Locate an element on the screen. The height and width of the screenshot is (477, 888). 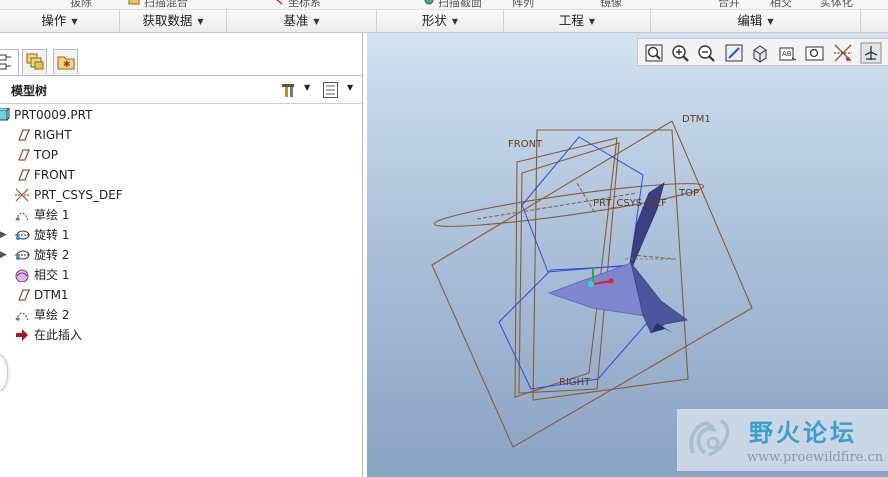
group-get-data-label: 获取数据 is located at coordinates (167, 20).